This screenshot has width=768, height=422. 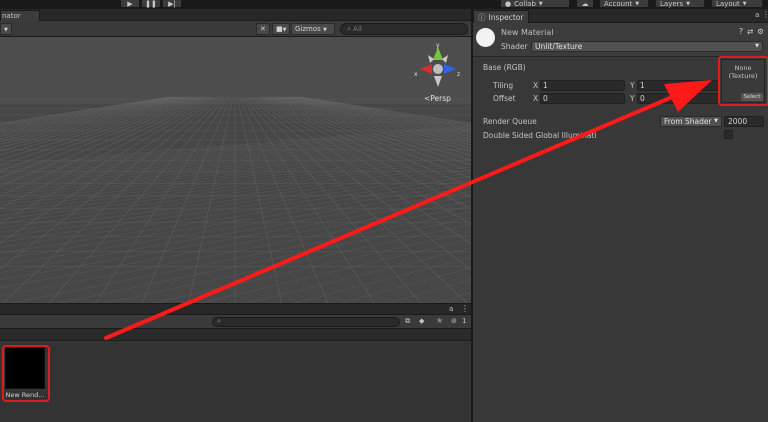 I want to click on gizmo-x-cone, so click(x=426, y=69).